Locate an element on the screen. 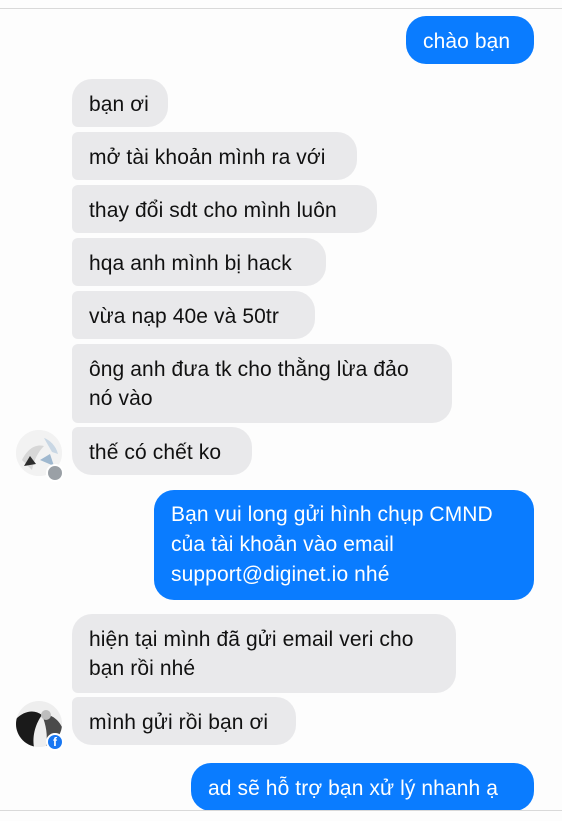  incoming-message: mở tài khoản mình ra với is located at coordinates (214, 156).